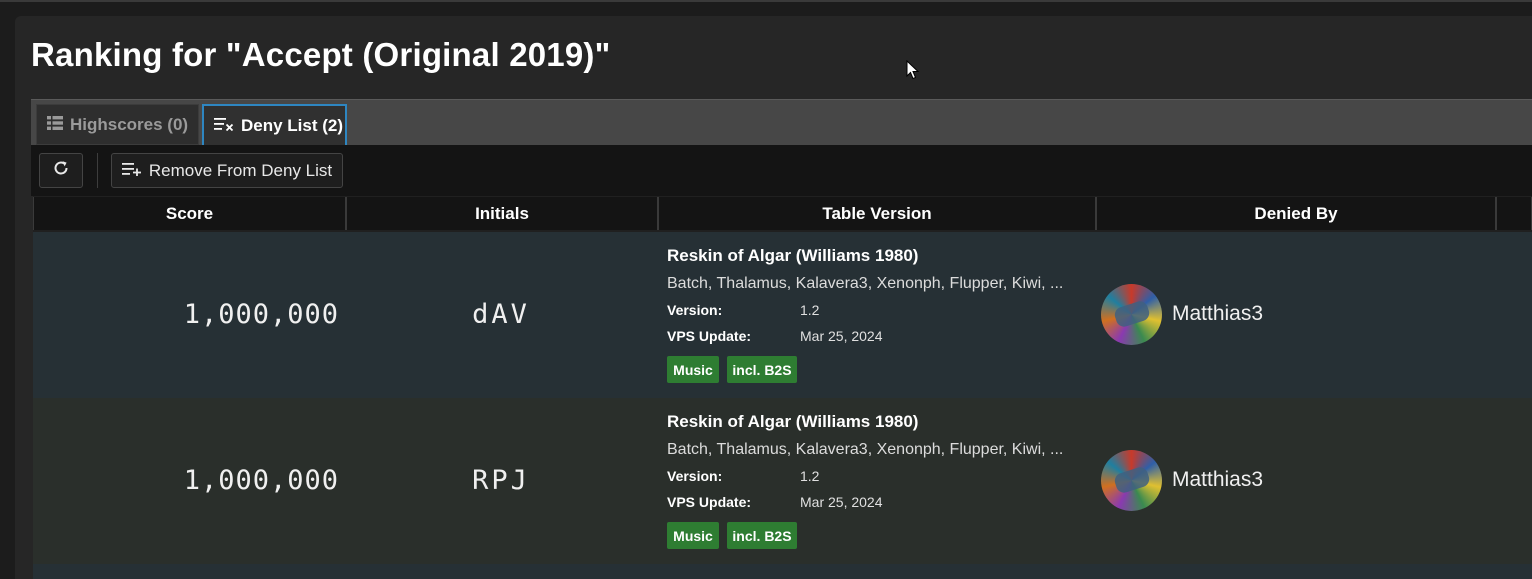 Image resolution: width=1532 pixels, height=579 pixels. Describe the element at coordinates (502, 213) in the screenshot. I see `column-header-initials: Initials` at that location.